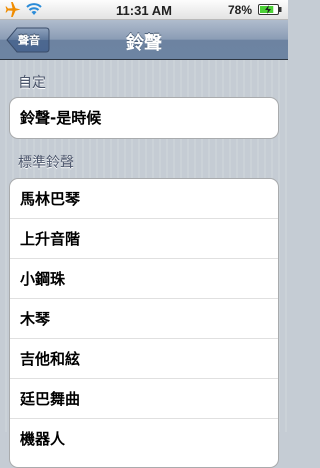 The height and width of the screenshot is (468, 320). What do you see at coordinates (144, 359) in the screenshot?
I see `ringtone-row: 吉他和絃` at bounding box center [144, 359].